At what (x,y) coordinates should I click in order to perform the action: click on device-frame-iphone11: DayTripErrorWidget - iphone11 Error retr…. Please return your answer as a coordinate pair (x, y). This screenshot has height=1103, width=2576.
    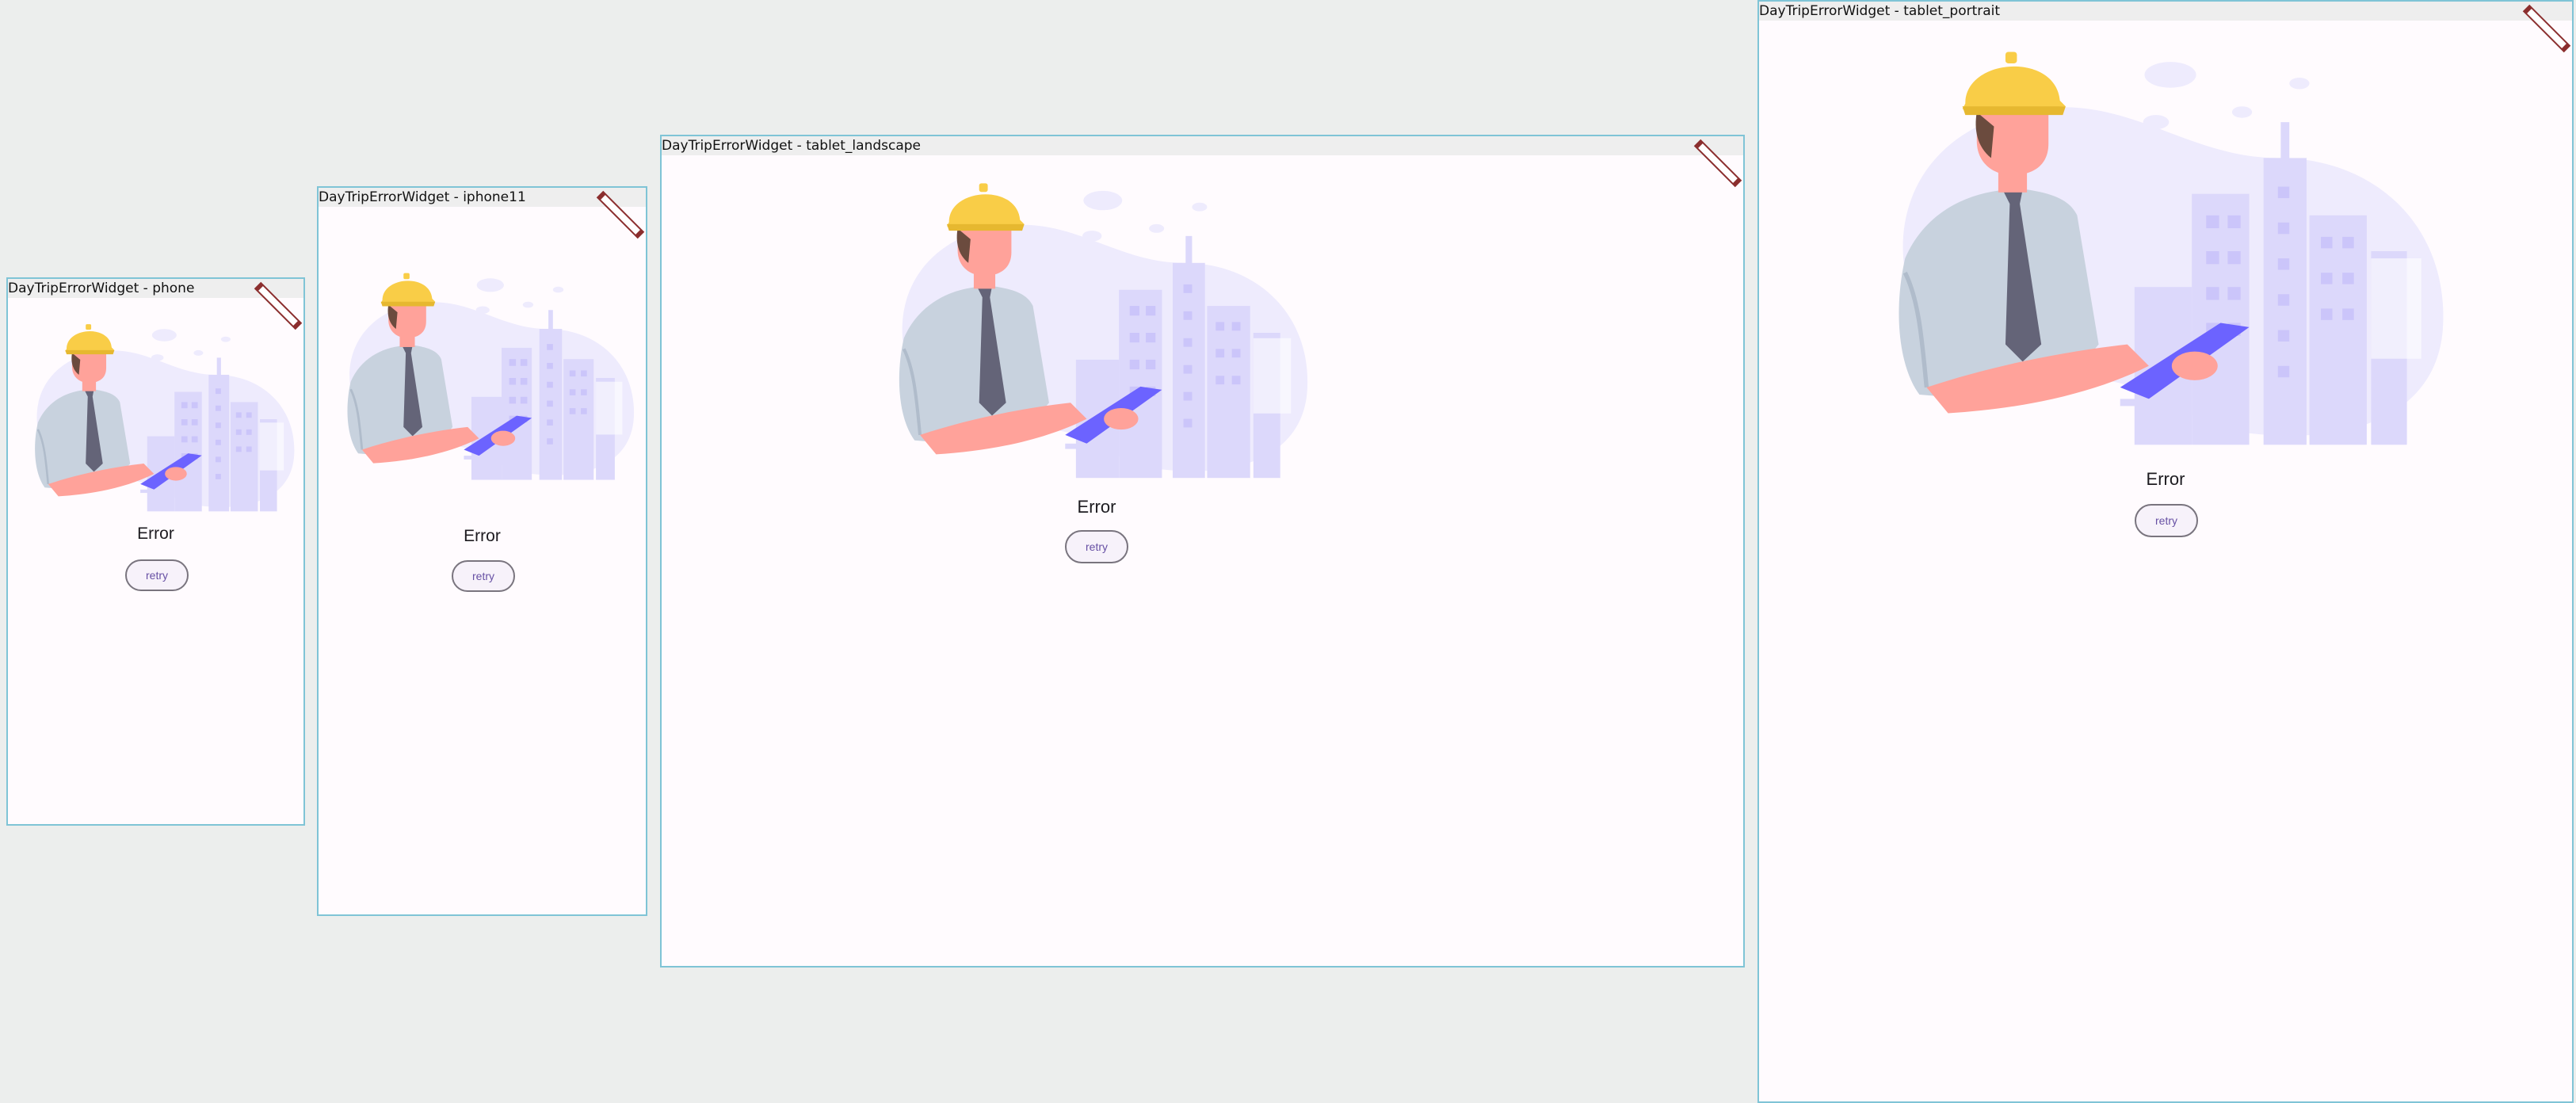
    Looking at the image, I should click on (482, 551).